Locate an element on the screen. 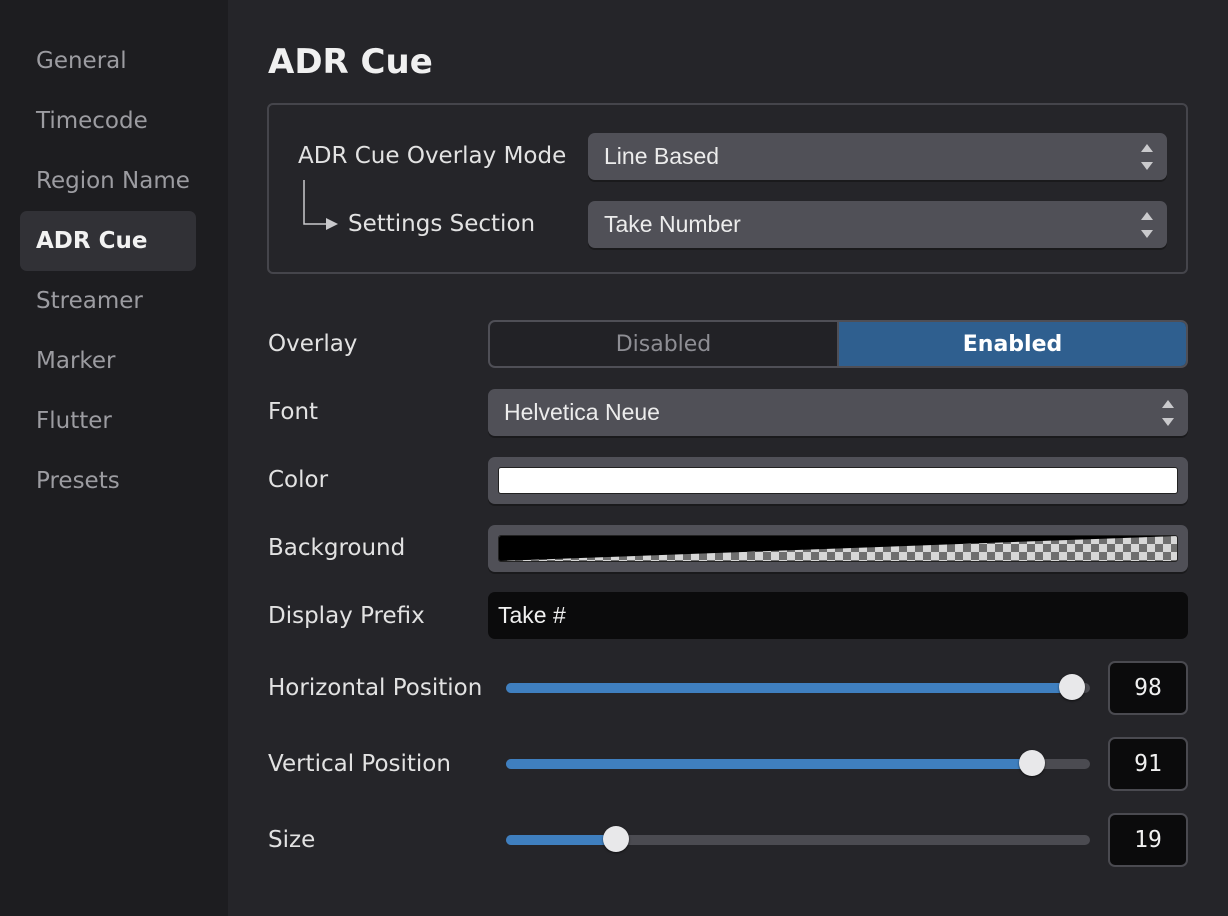 This screenshot has width=1228, height=916. overlay-mode-label: ADR Cue Overlay Mode is located at coordinates (432, 156).